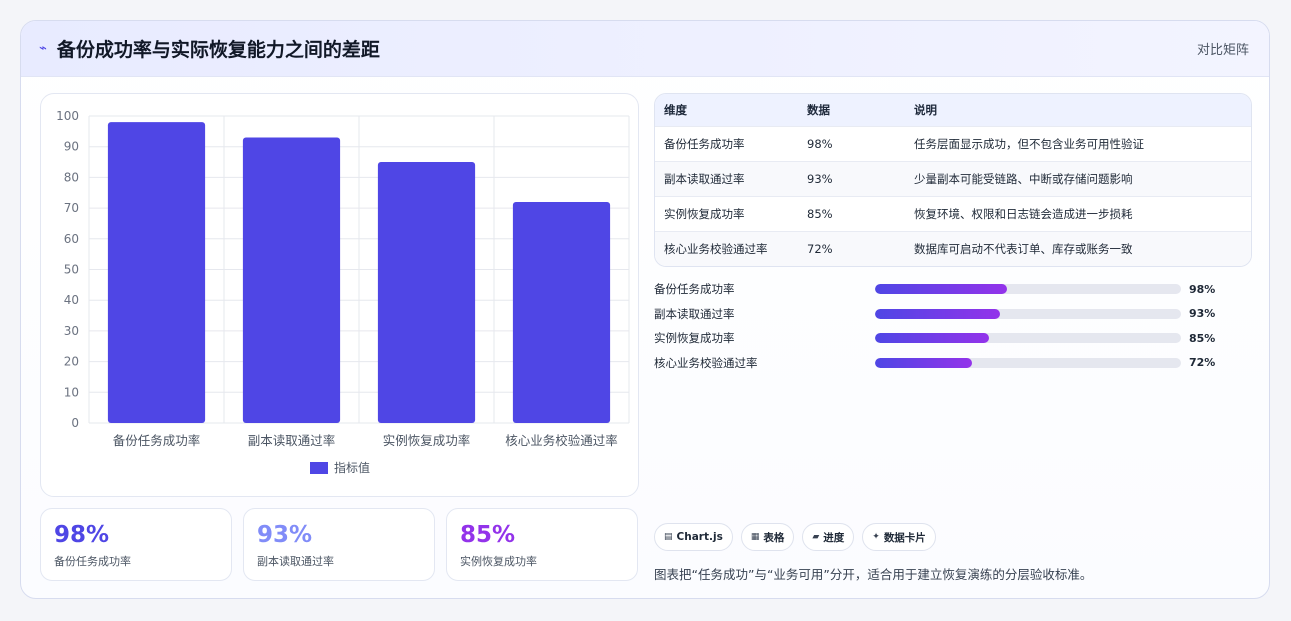 The width and height of the screenshot is (1291, 621). I want to click on progress-row: 核心业务校验通过率 72%, so click(954, 363).